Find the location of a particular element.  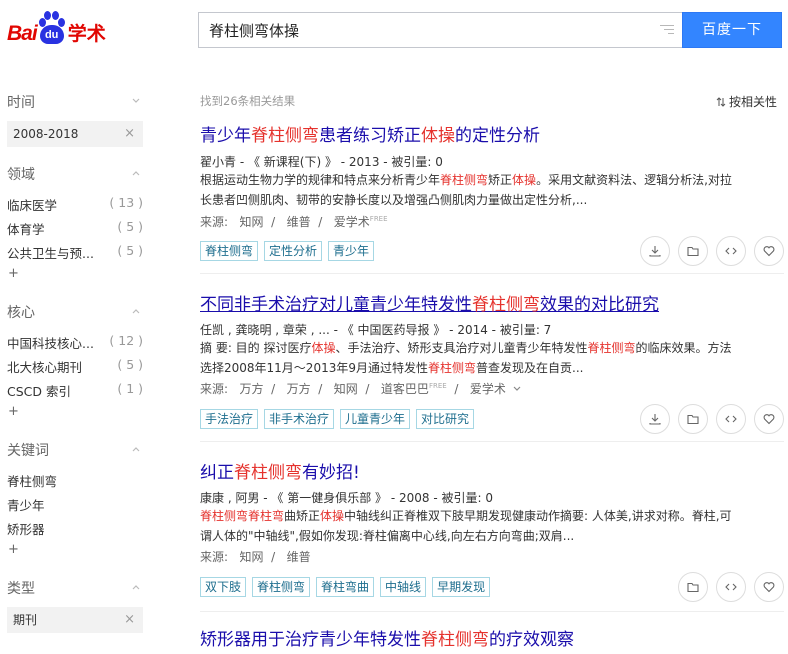

paw-icon: du is located at coordinates (51, 27).